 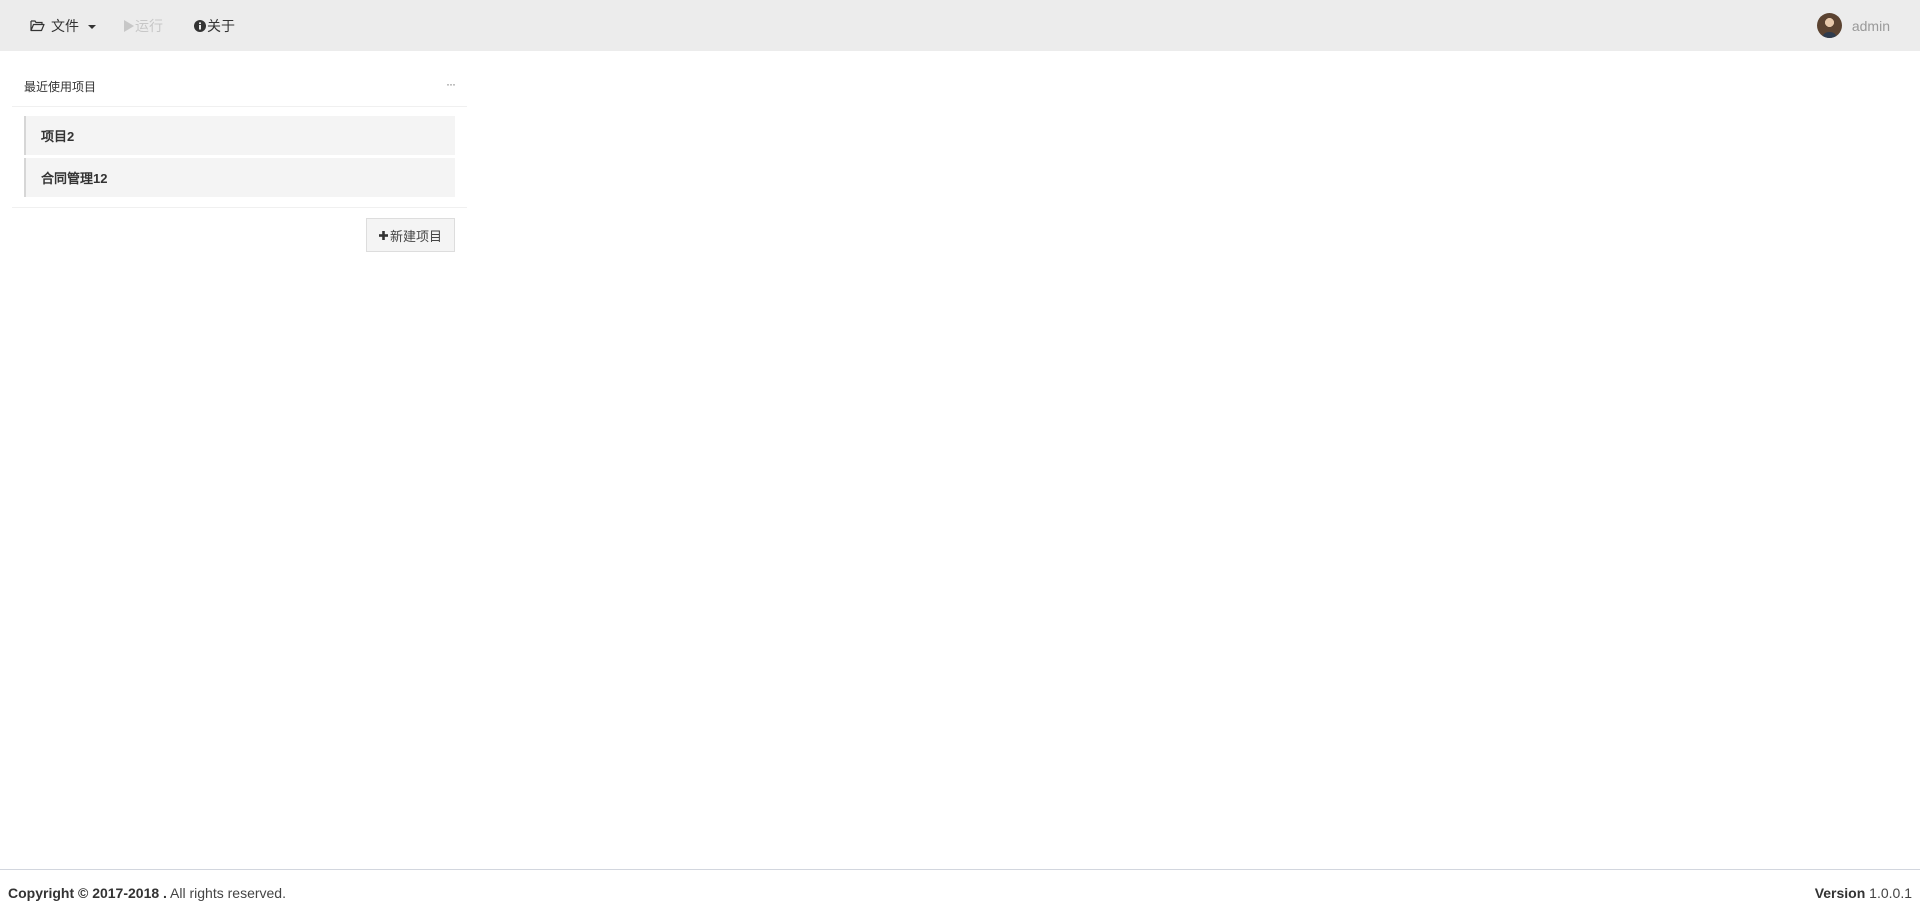 I want to click on list-item: 合同管理12, so click(x=239, y=177).